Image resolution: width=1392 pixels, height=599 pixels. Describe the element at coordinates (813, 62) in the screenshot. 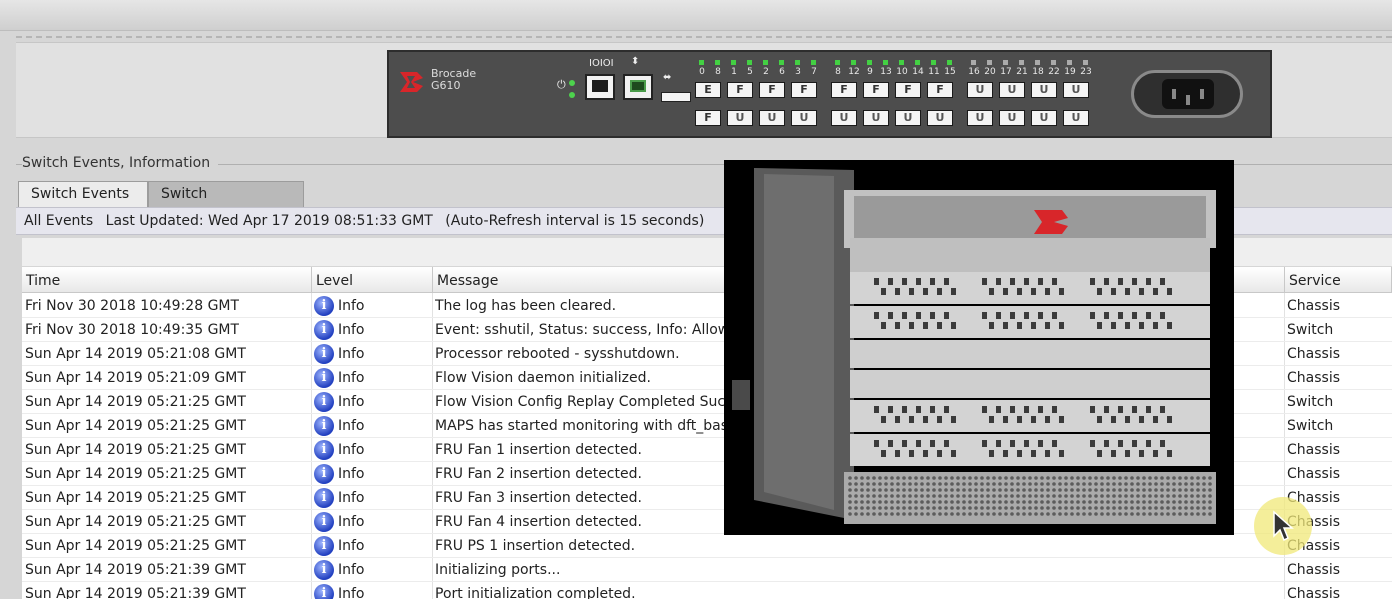

I see `port-led` at that location.